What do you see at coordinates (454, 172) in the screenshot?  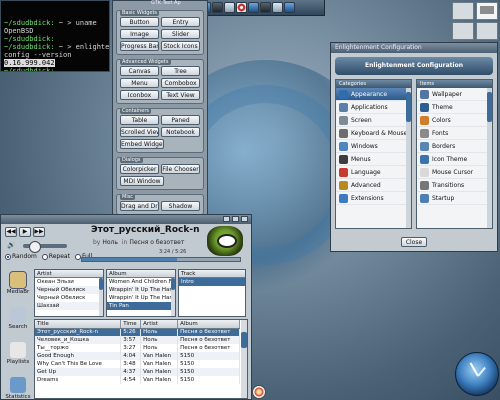 I see `config-item-mouse-cursor: Mouse Cursor` at bounding box center [454, 172].